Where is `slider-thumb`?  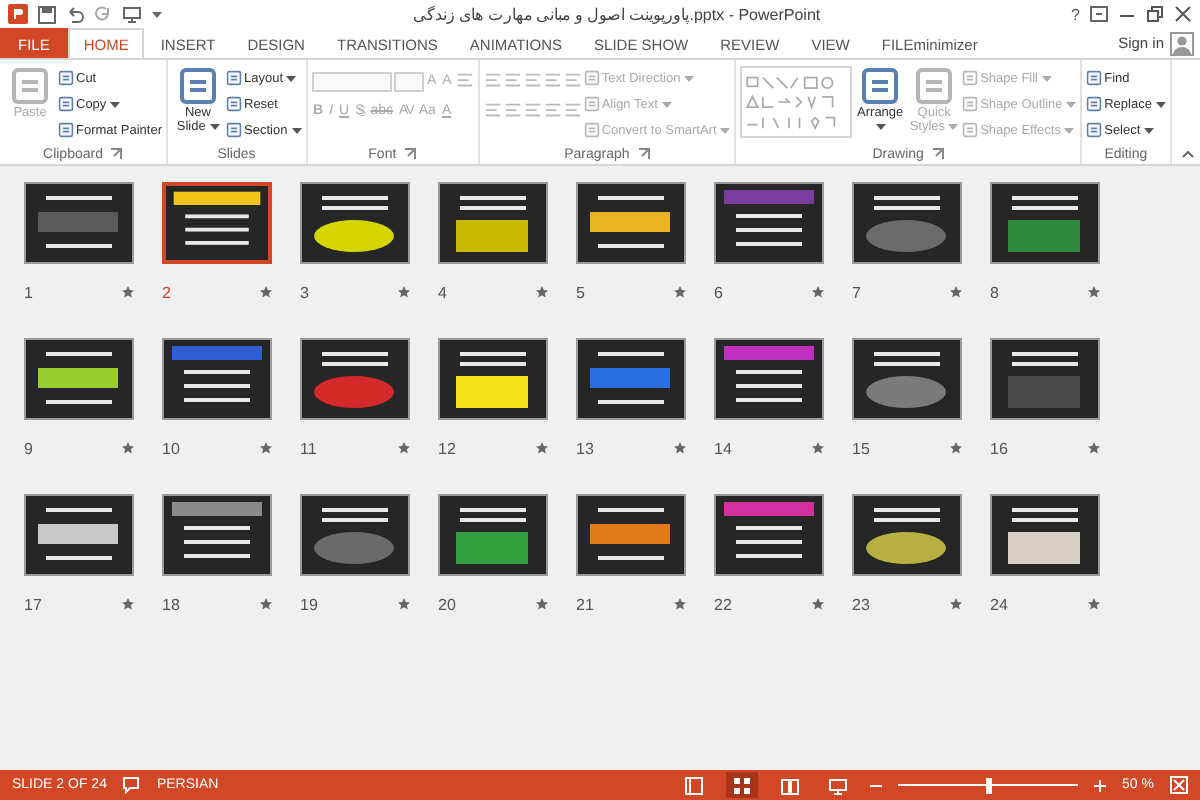 slider-thumb is located at coordinates (989, 785).